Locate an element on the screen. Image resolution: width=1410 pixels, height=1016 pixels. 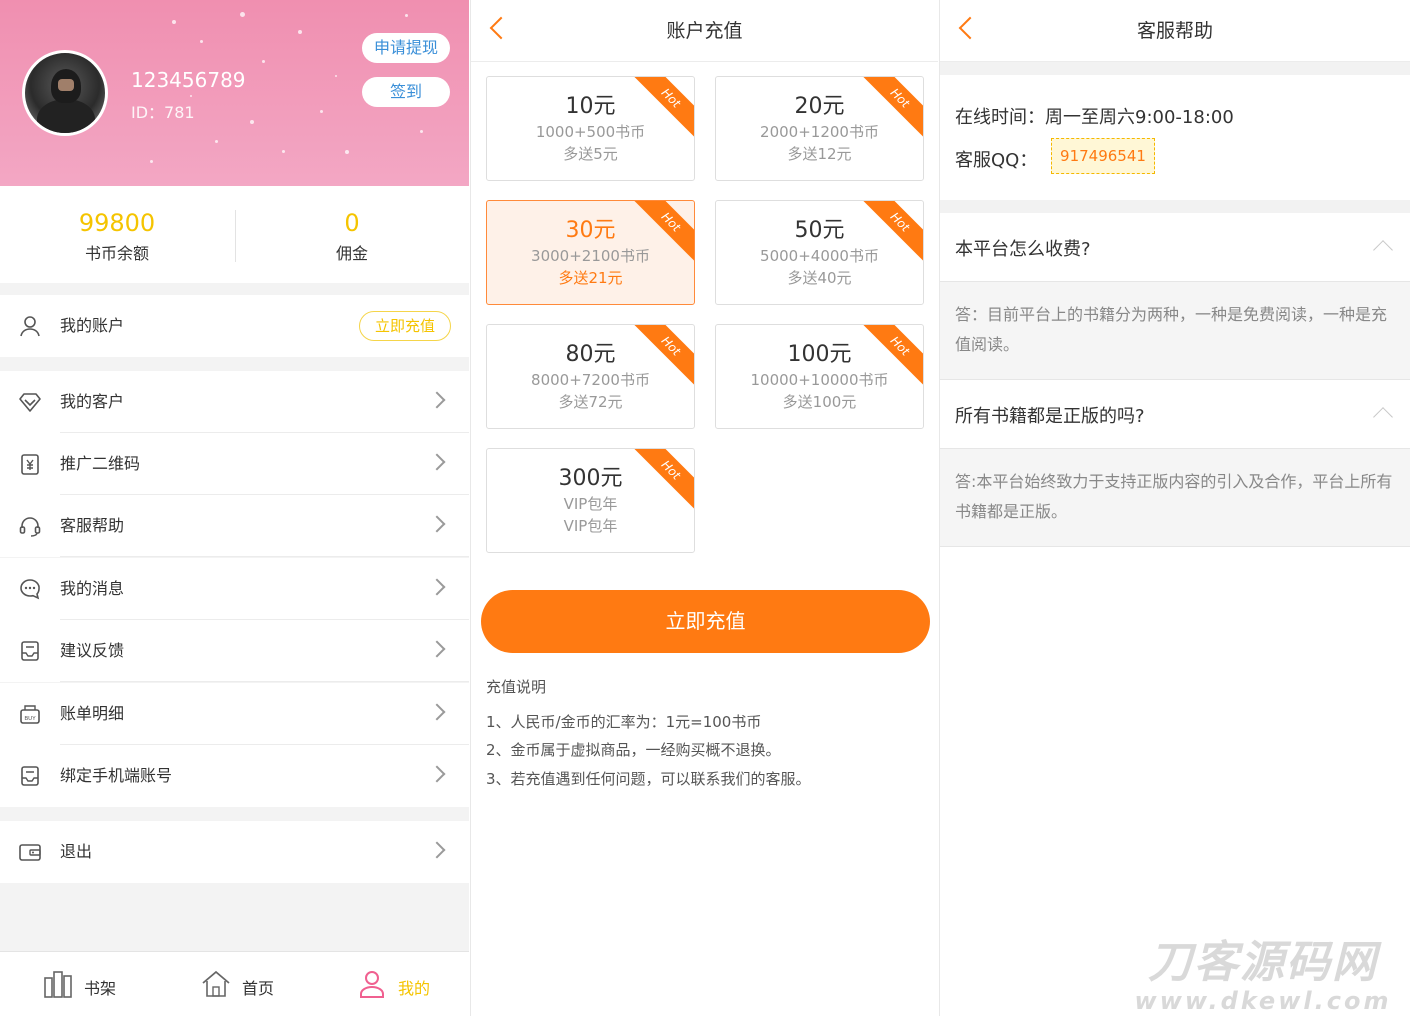
menu-item-bills: BUY 账单明细 is located at coordinates (234, 714).